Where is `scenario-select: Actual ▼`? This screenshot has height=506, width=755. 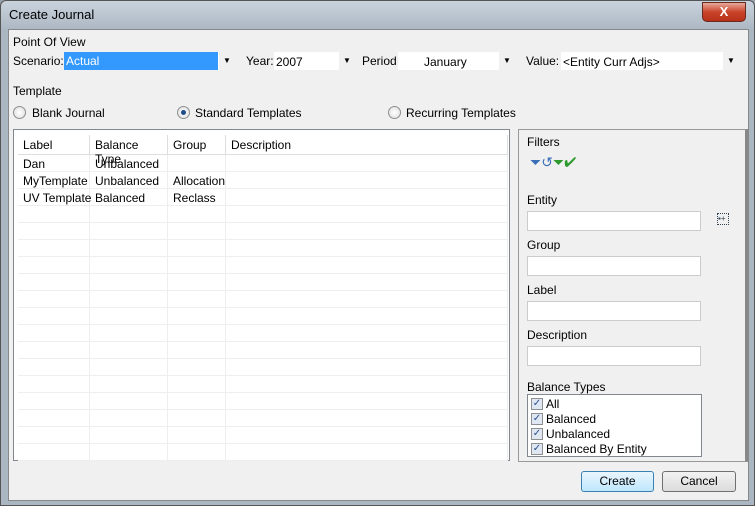 scenario-select: Actual ▼ is located at coordinates (149, 61).